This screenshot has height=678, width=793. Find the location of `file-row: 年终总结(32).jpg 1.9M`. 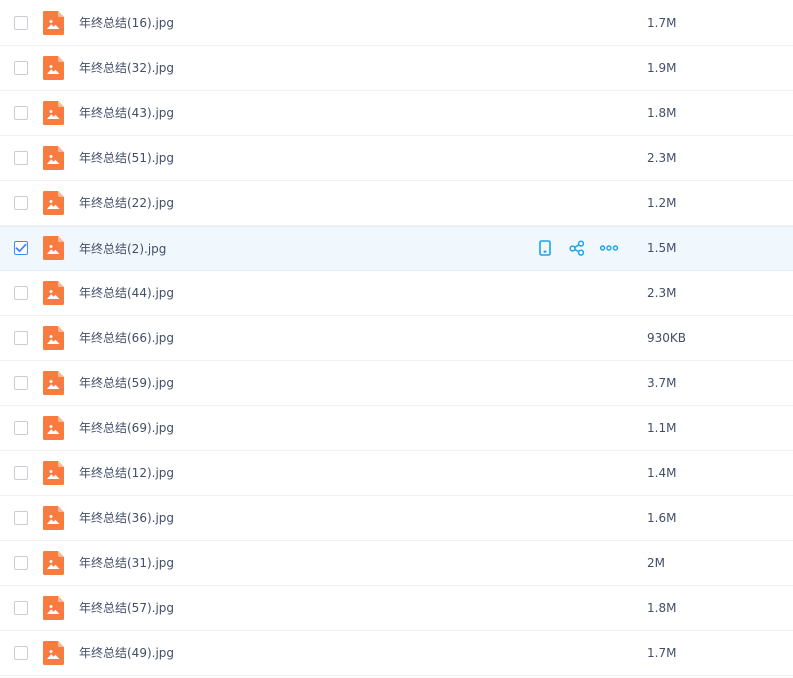

file-row: 年终总结(32).jpg 1.9M is located at coordinates (396, 68).